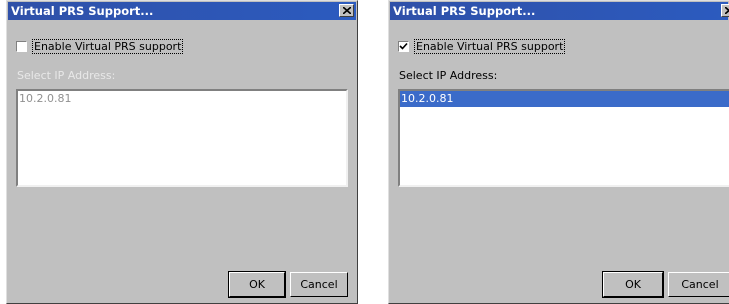  I want to click on checkmark-icon, so click(403, 46).